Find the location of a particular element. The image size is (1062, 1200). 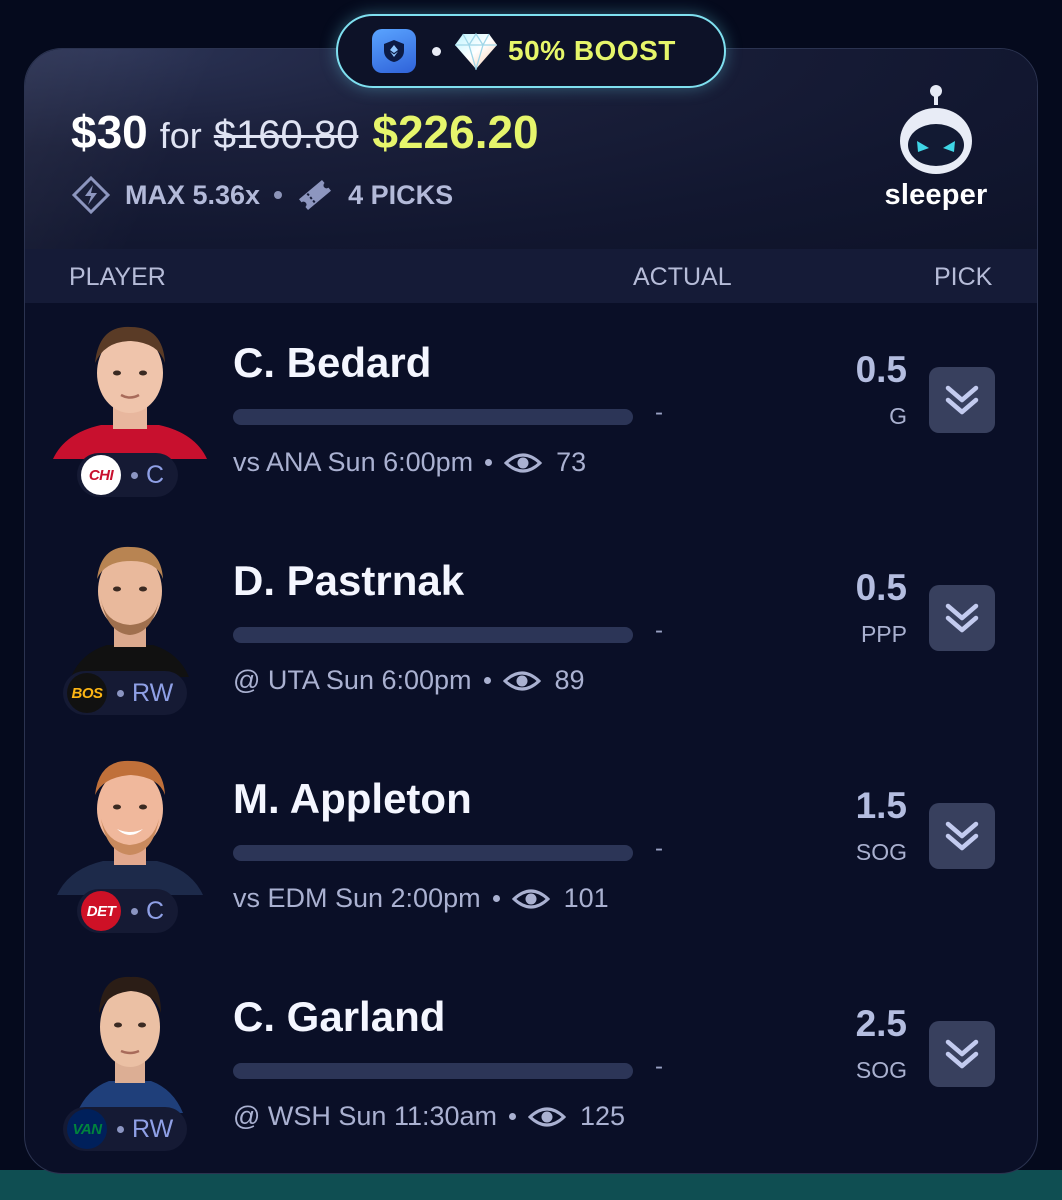

robot-icon is located at coordinates (936, 129).